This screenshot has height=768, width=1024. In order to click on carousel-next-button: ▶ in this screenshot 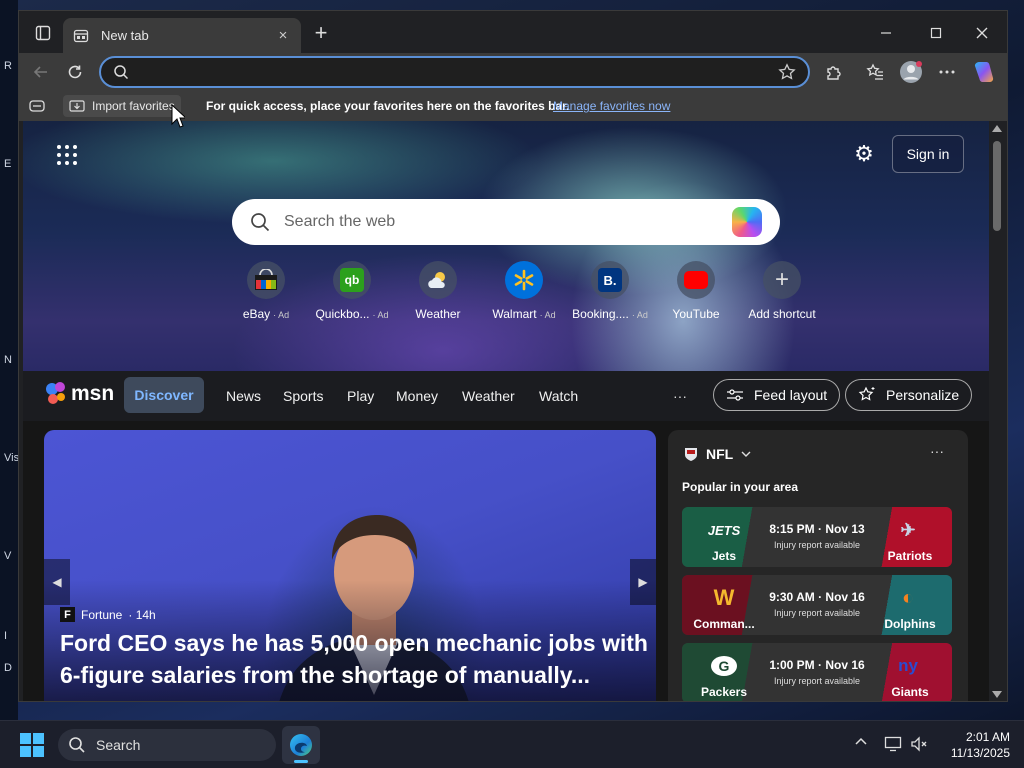, I will do `click(643, 582)`.